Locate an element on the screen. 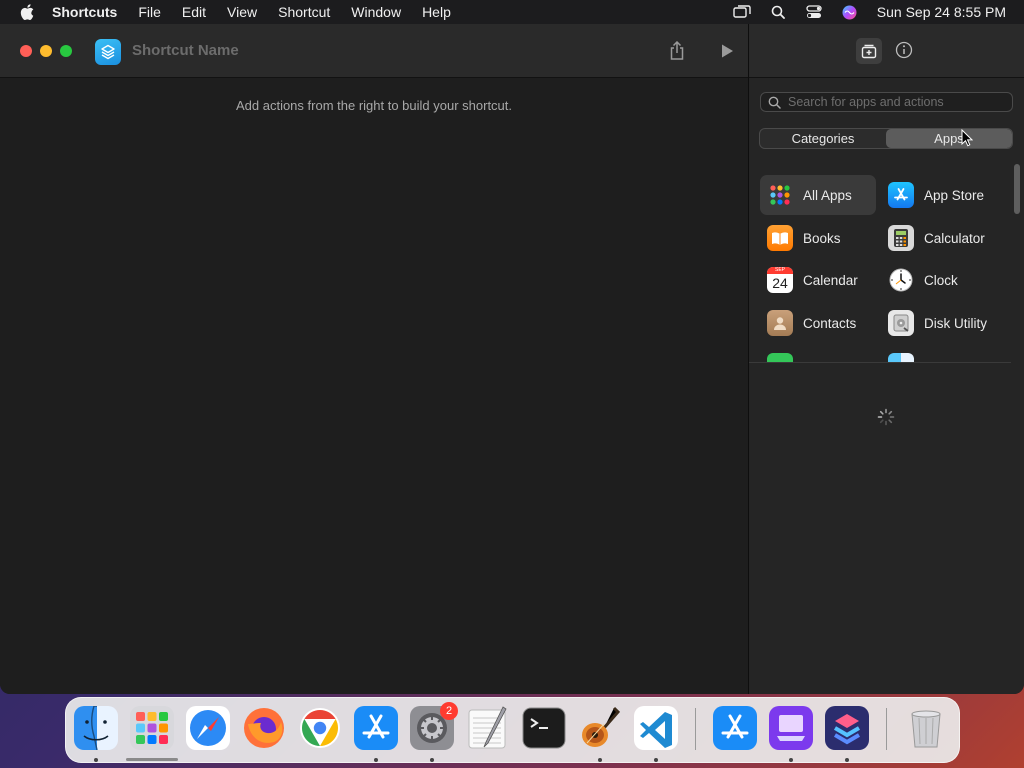 Image resolution: width=1024 pixels, height=768 pixels. title-bar: Shortcut Name is located at coordinates (374, 51).